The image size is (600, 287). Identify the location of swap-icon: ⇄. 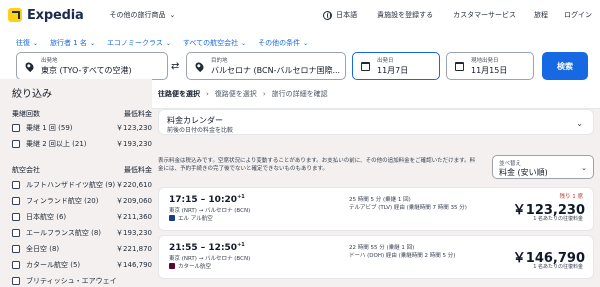
(175, 66).